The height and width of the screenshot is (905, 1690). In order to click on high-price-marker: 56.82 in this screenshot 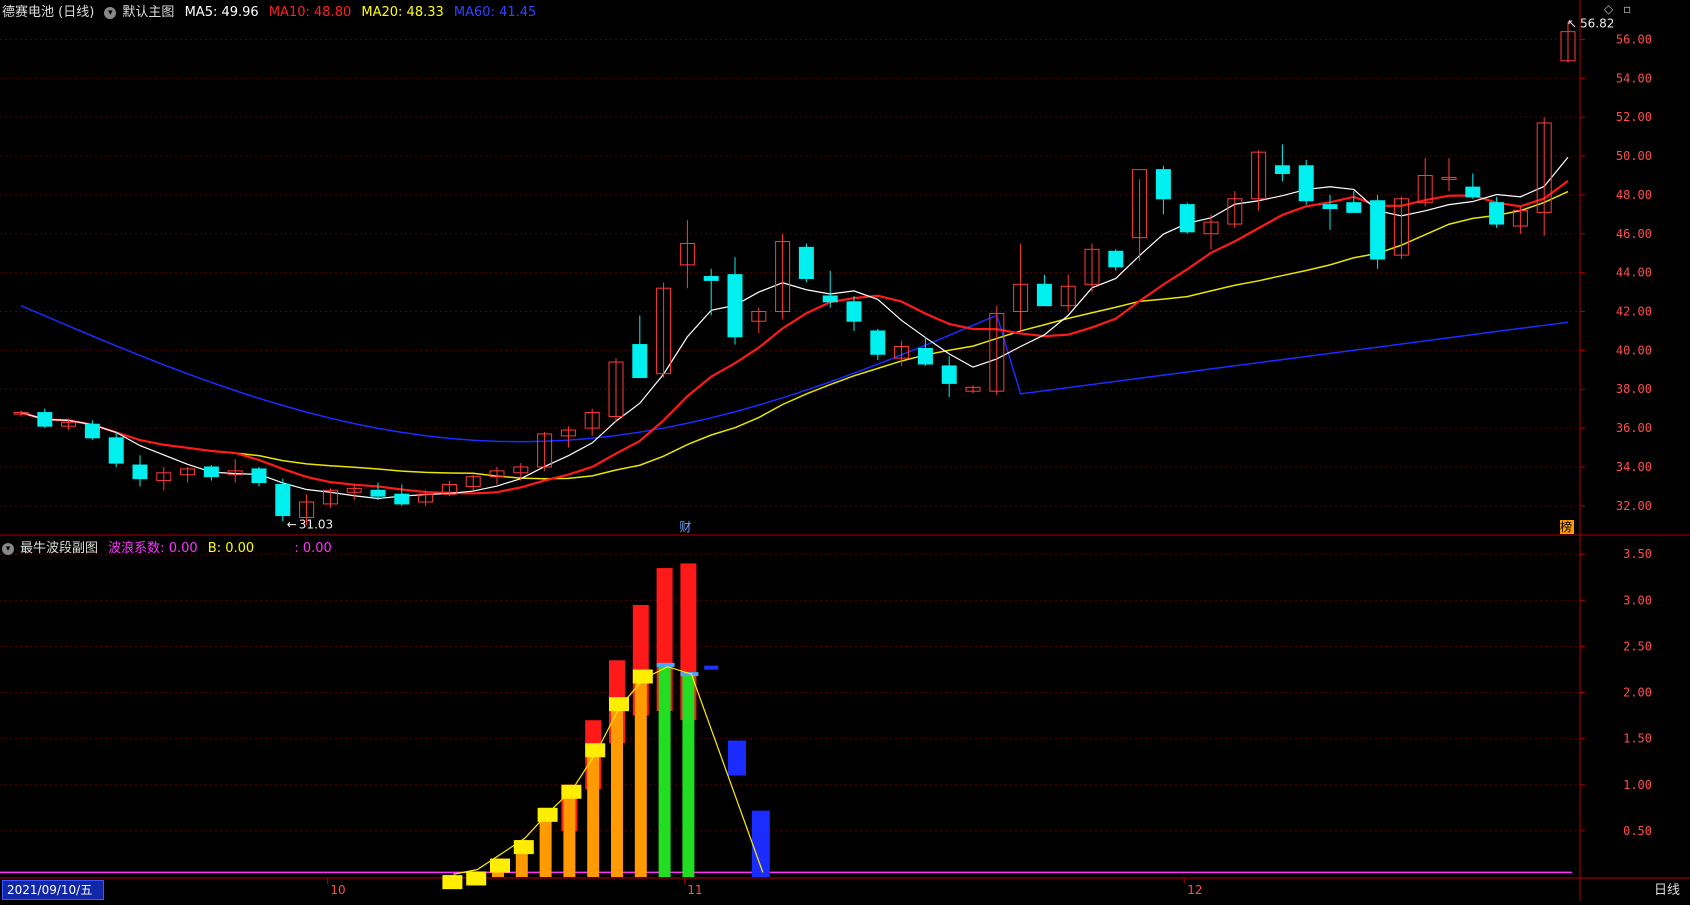, I will do `click(1597, 23)`.